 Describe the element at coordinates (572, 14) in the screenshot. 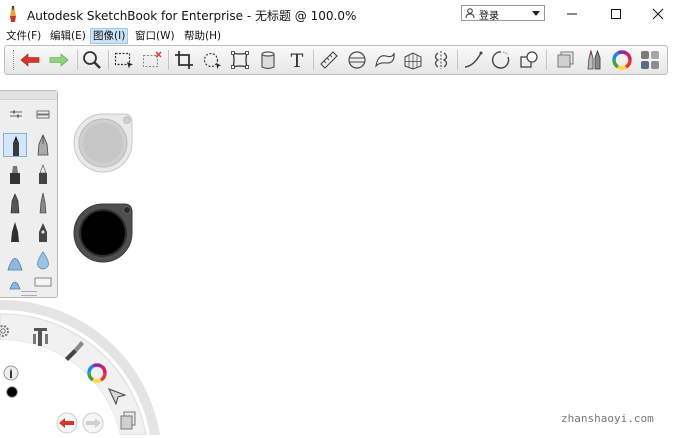

I see `minimize-button` at that location.